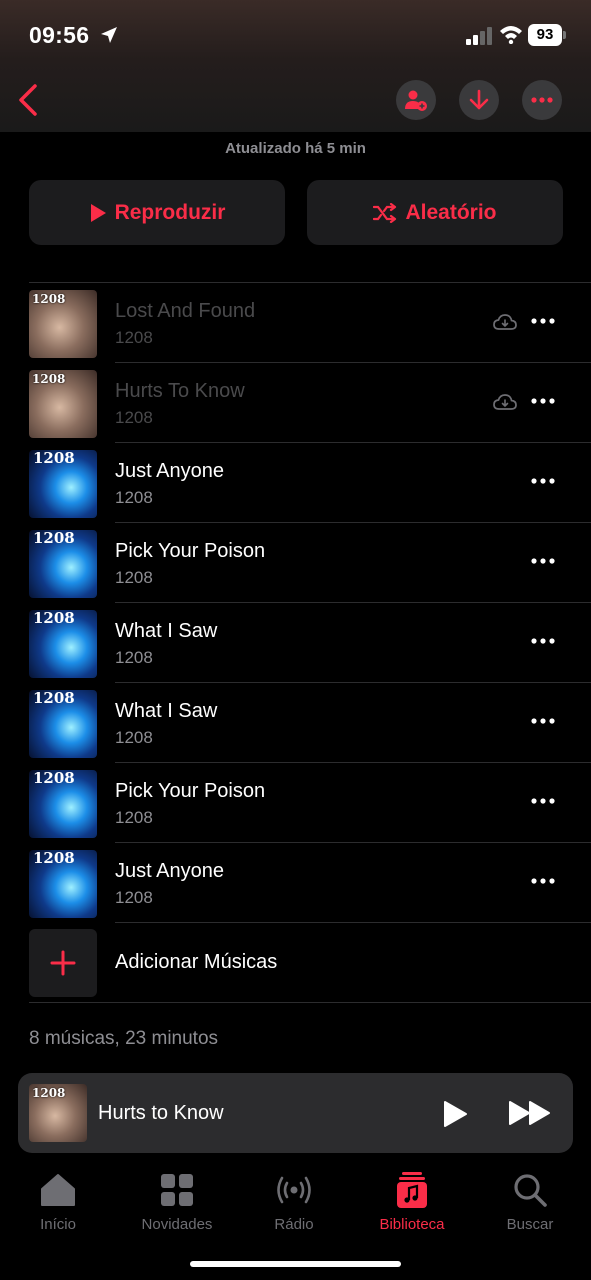  I want to click on track-title: Hurts To Know, so click(180, 391).